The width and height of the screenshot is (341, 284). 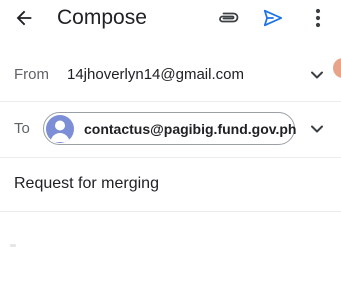 I want to click on arrow-back-icon, so click(x=24, y=18).